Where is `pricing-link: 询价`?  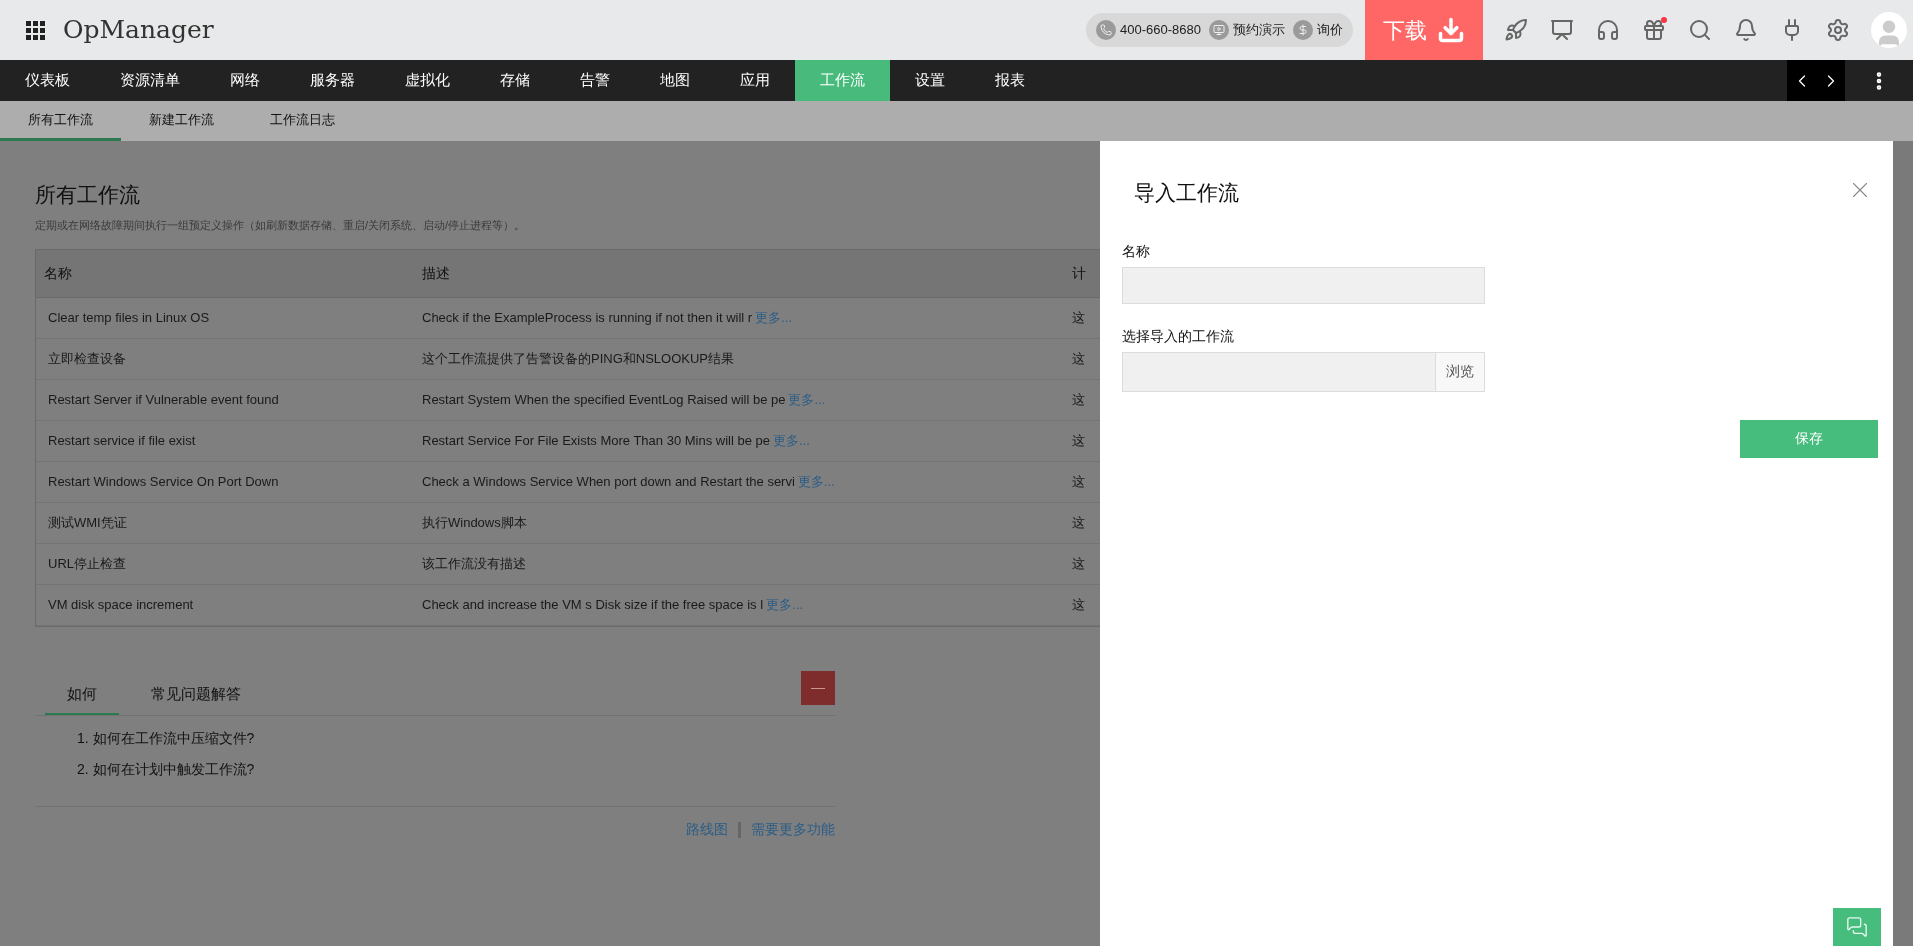 pricing-link: 询价 is located at coordinates (1330, 30).